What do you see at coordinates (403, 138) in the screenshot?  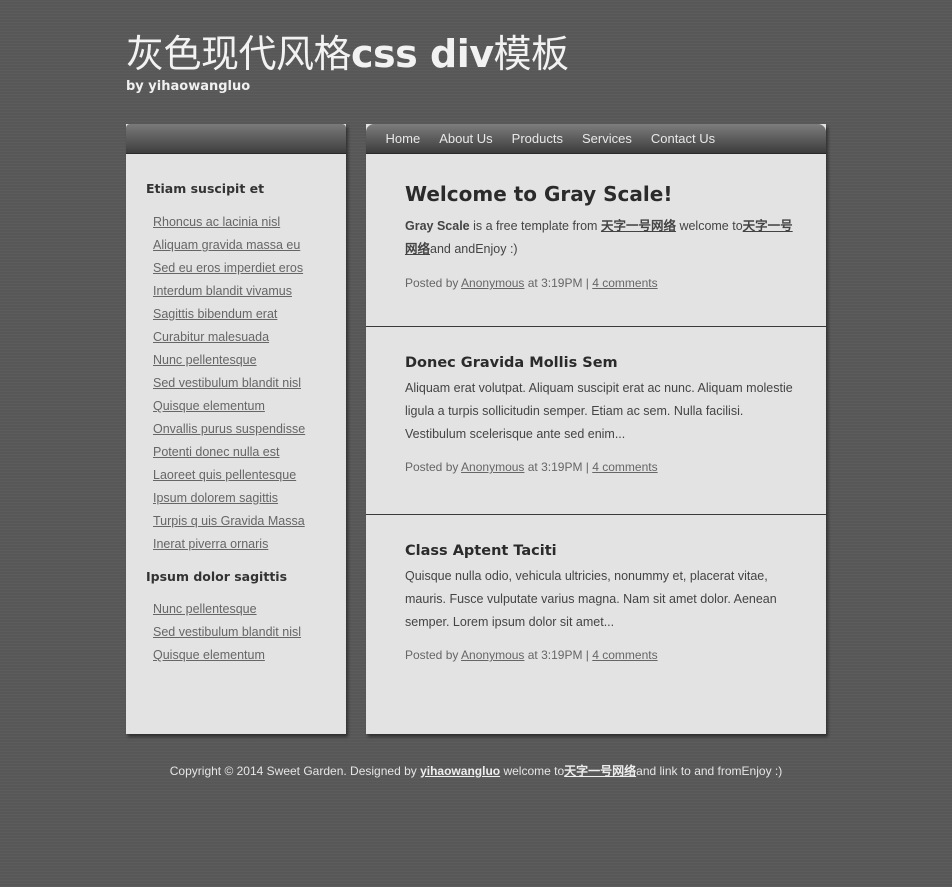 I see `nav-home: Home` at bounding box center [403, 138].